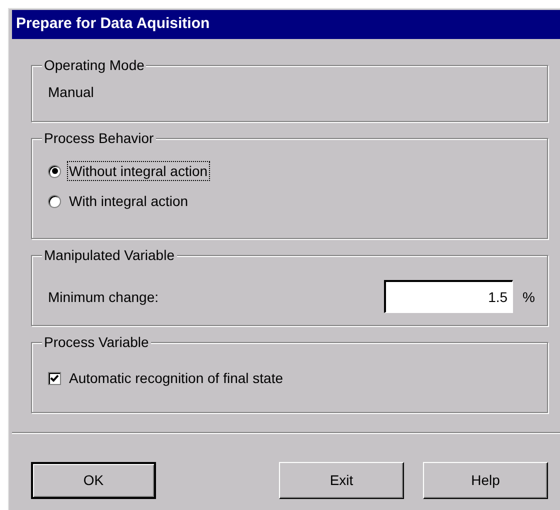  I want to click on radio-label: Without integral action, so click(138, 171).